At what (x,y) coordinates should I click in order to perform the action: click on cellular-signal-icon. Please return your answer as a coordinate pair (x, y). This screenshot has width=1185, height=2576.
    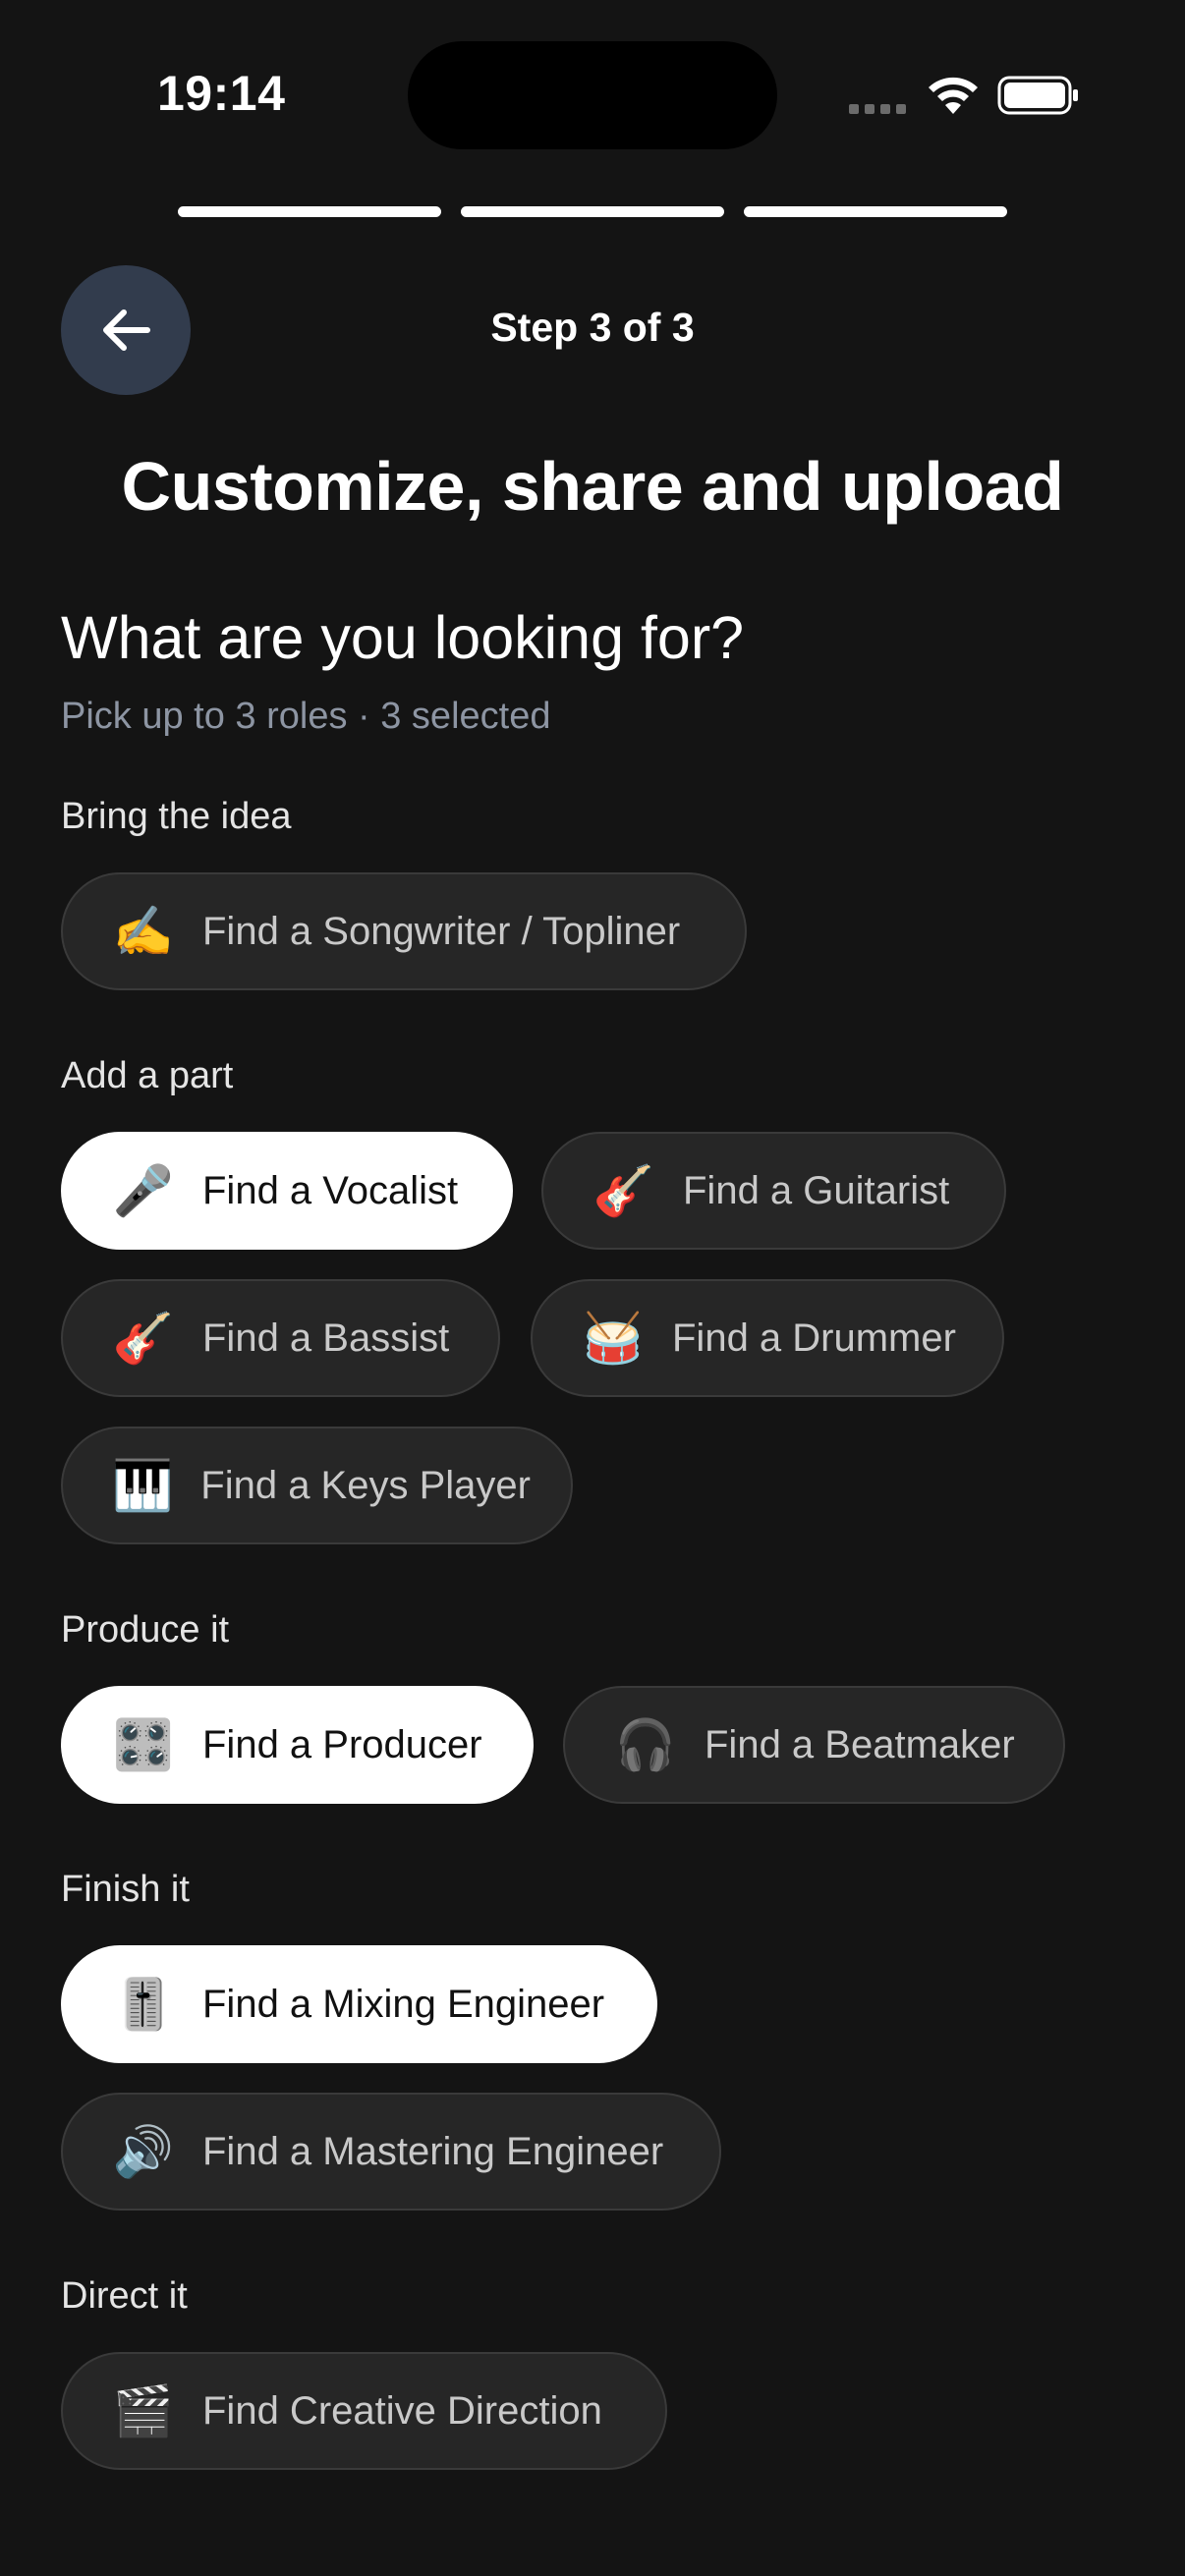
    Looking at the image, I should click on (878, 109).